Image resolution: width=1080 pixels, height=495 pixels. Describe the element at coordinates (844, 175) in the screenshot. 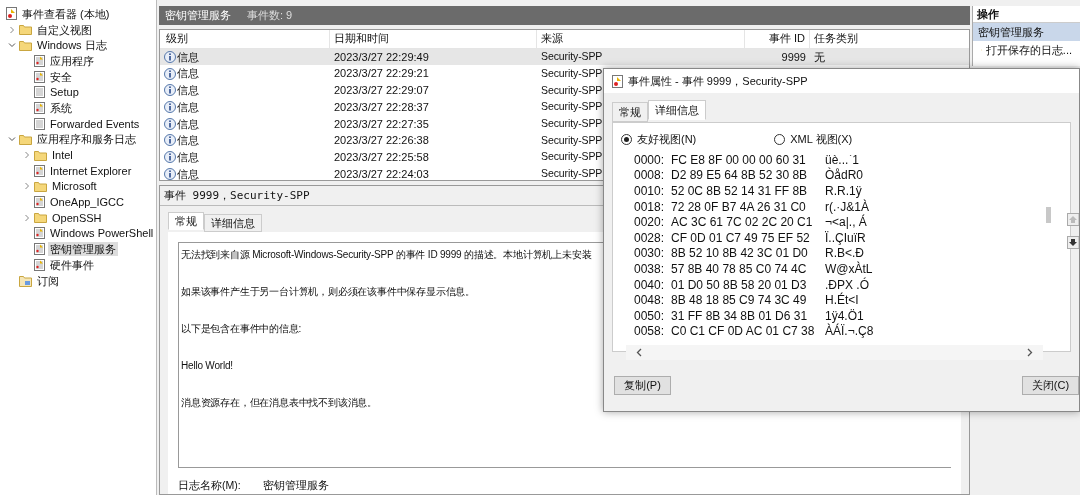

I see `hex-ascii: ÒådR0` at that location.